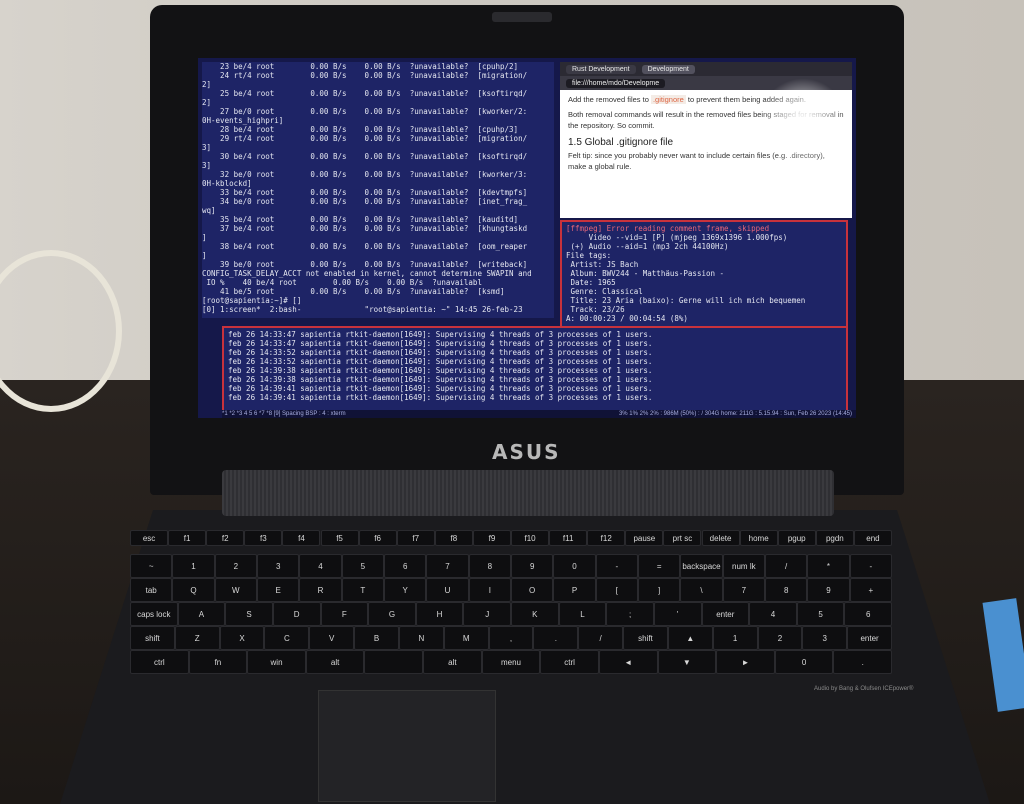  What do you see at coordinates (556, 638) in the screenshot?
I see `key--: .` at bounding box center [556, 638].